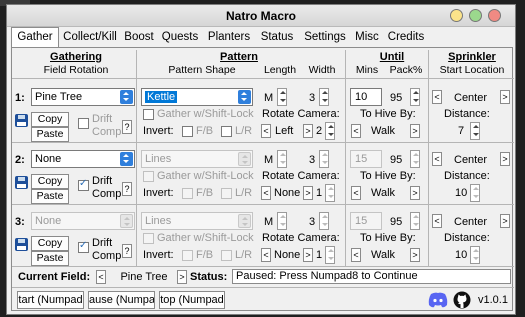 The width and height of the screenshot is (525, 317). I want to click on tab-credits: Credits, so click(406, 38).